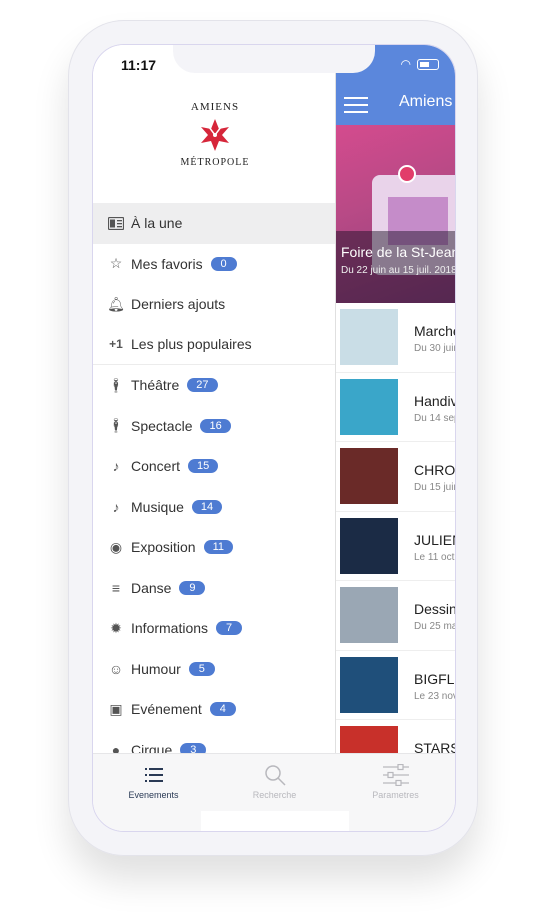  I want to click on menu-item-label: Humour, so click(156, 668).